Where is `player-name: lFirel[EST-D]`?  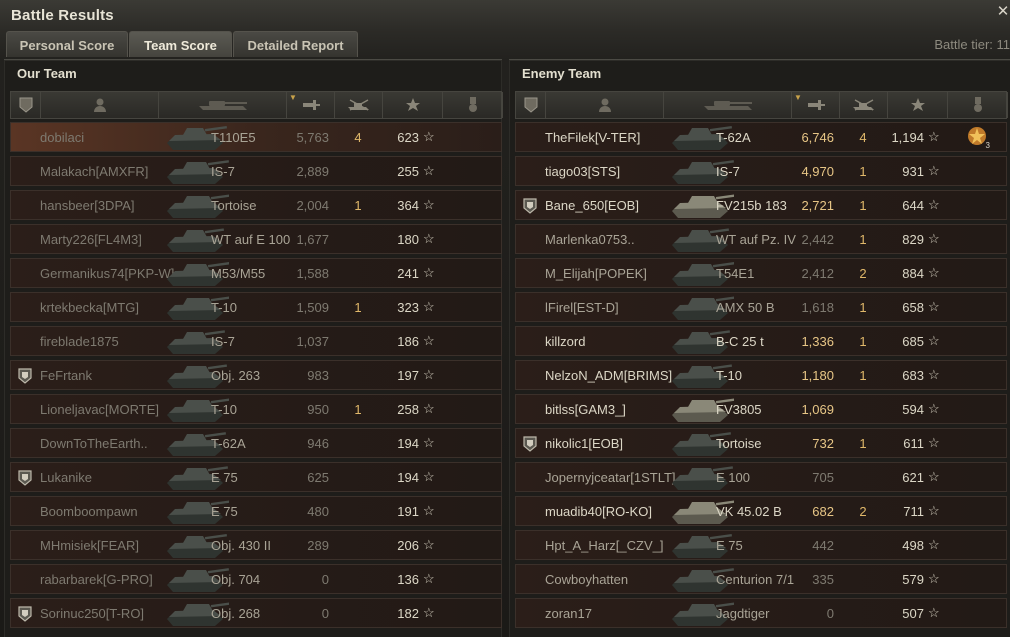
player-name: lFirel[EST-D] is located at coordinates (582, 307).